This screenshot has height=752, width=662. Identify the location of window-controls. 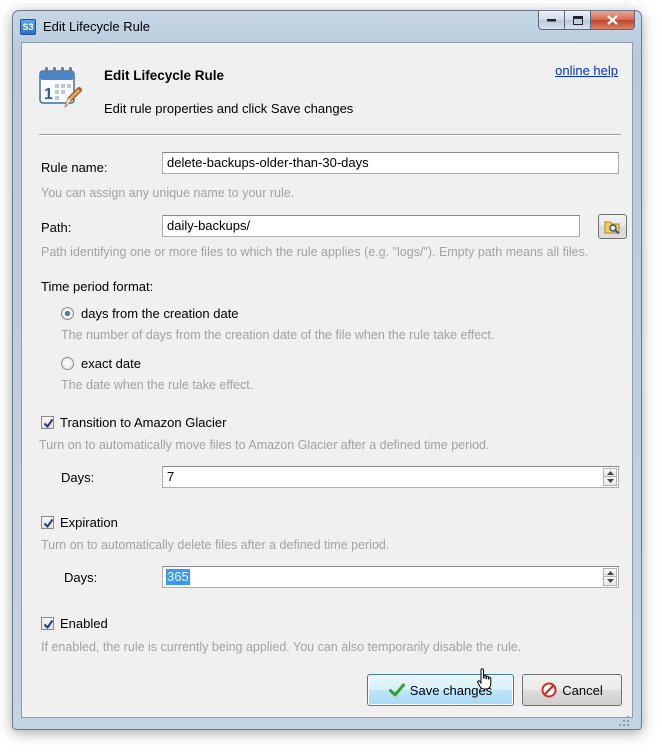
(586, 20).